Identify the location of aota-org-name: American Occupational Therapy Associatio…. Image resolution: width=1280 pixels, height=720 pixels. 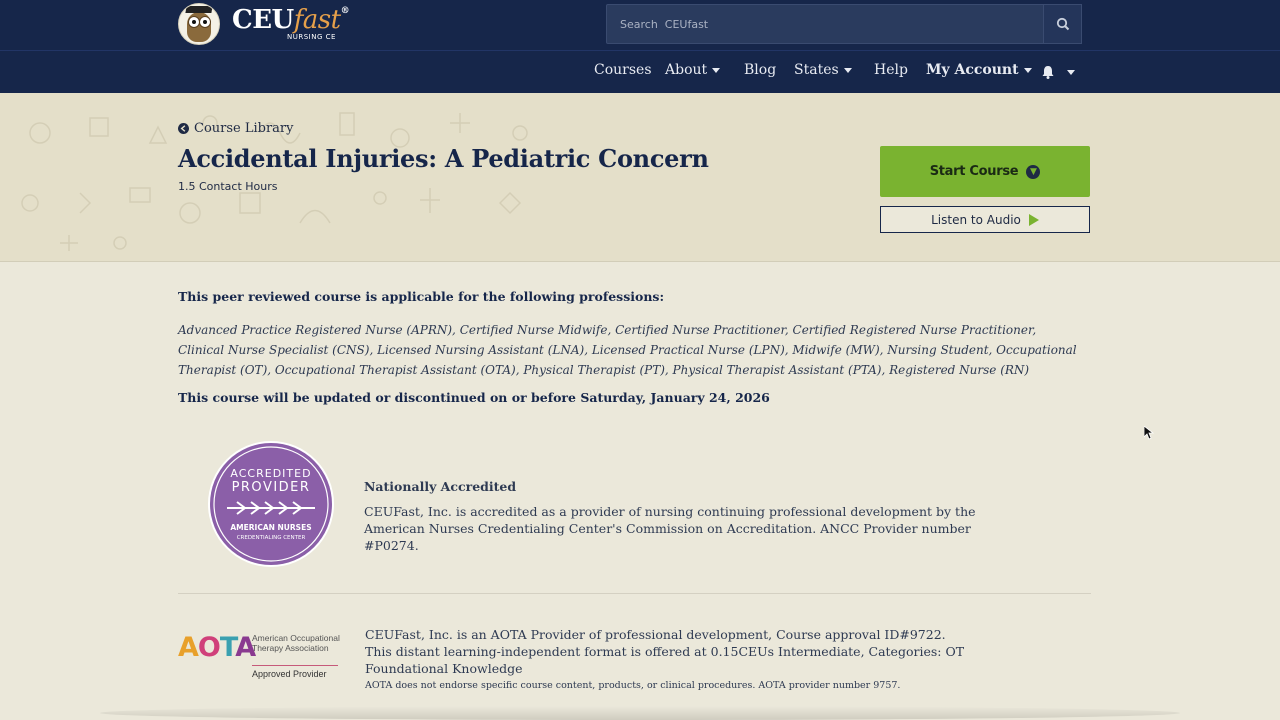
(296, 643).